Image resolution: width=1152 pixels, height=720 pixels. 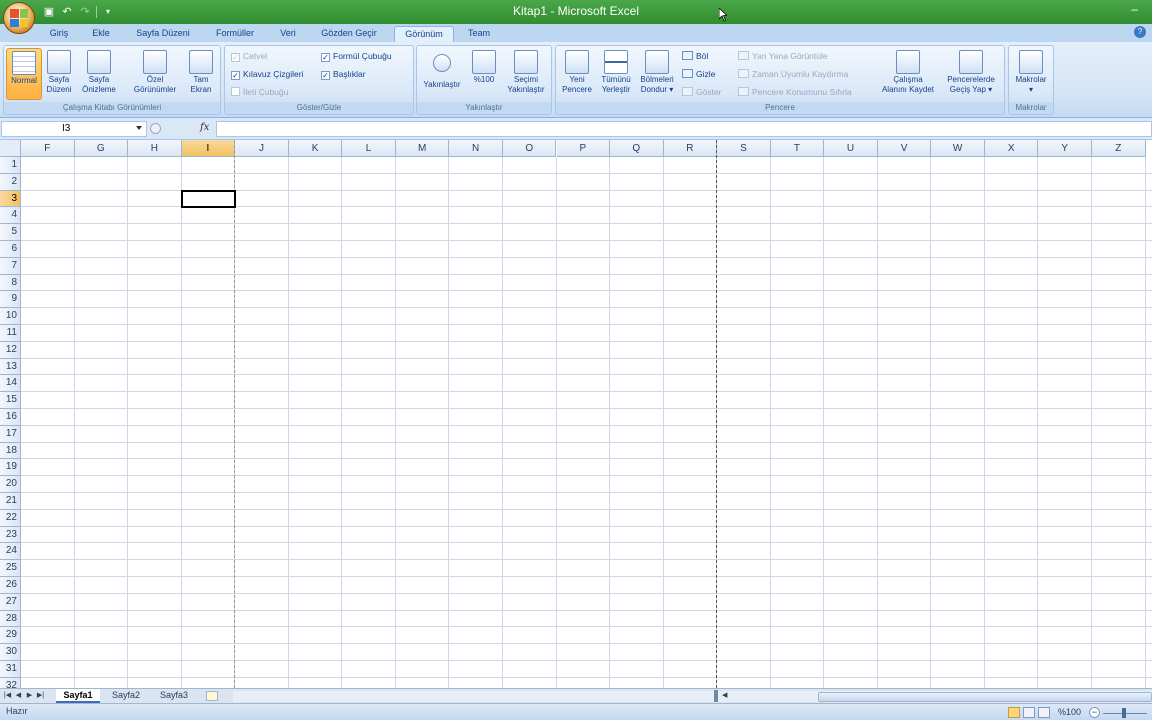 I want to click on active-cell, so click(x=208, y=199).